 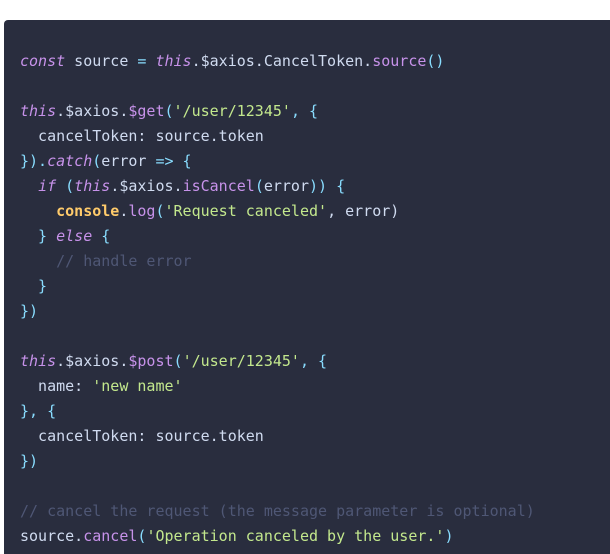 What do you see at coordinates (34, 161) in the screenshot?
I see `code-token: }).` at bounding box center [34, 161].